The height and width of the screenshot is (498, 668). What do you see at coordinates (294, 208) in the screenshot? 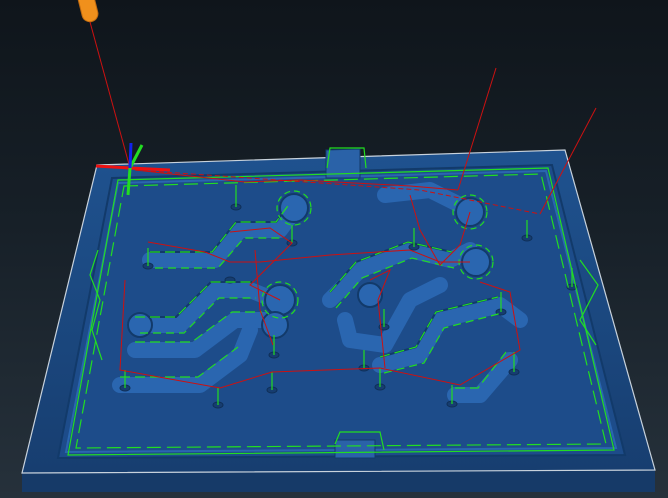
I see `pad` at bounding box center [294, 208].